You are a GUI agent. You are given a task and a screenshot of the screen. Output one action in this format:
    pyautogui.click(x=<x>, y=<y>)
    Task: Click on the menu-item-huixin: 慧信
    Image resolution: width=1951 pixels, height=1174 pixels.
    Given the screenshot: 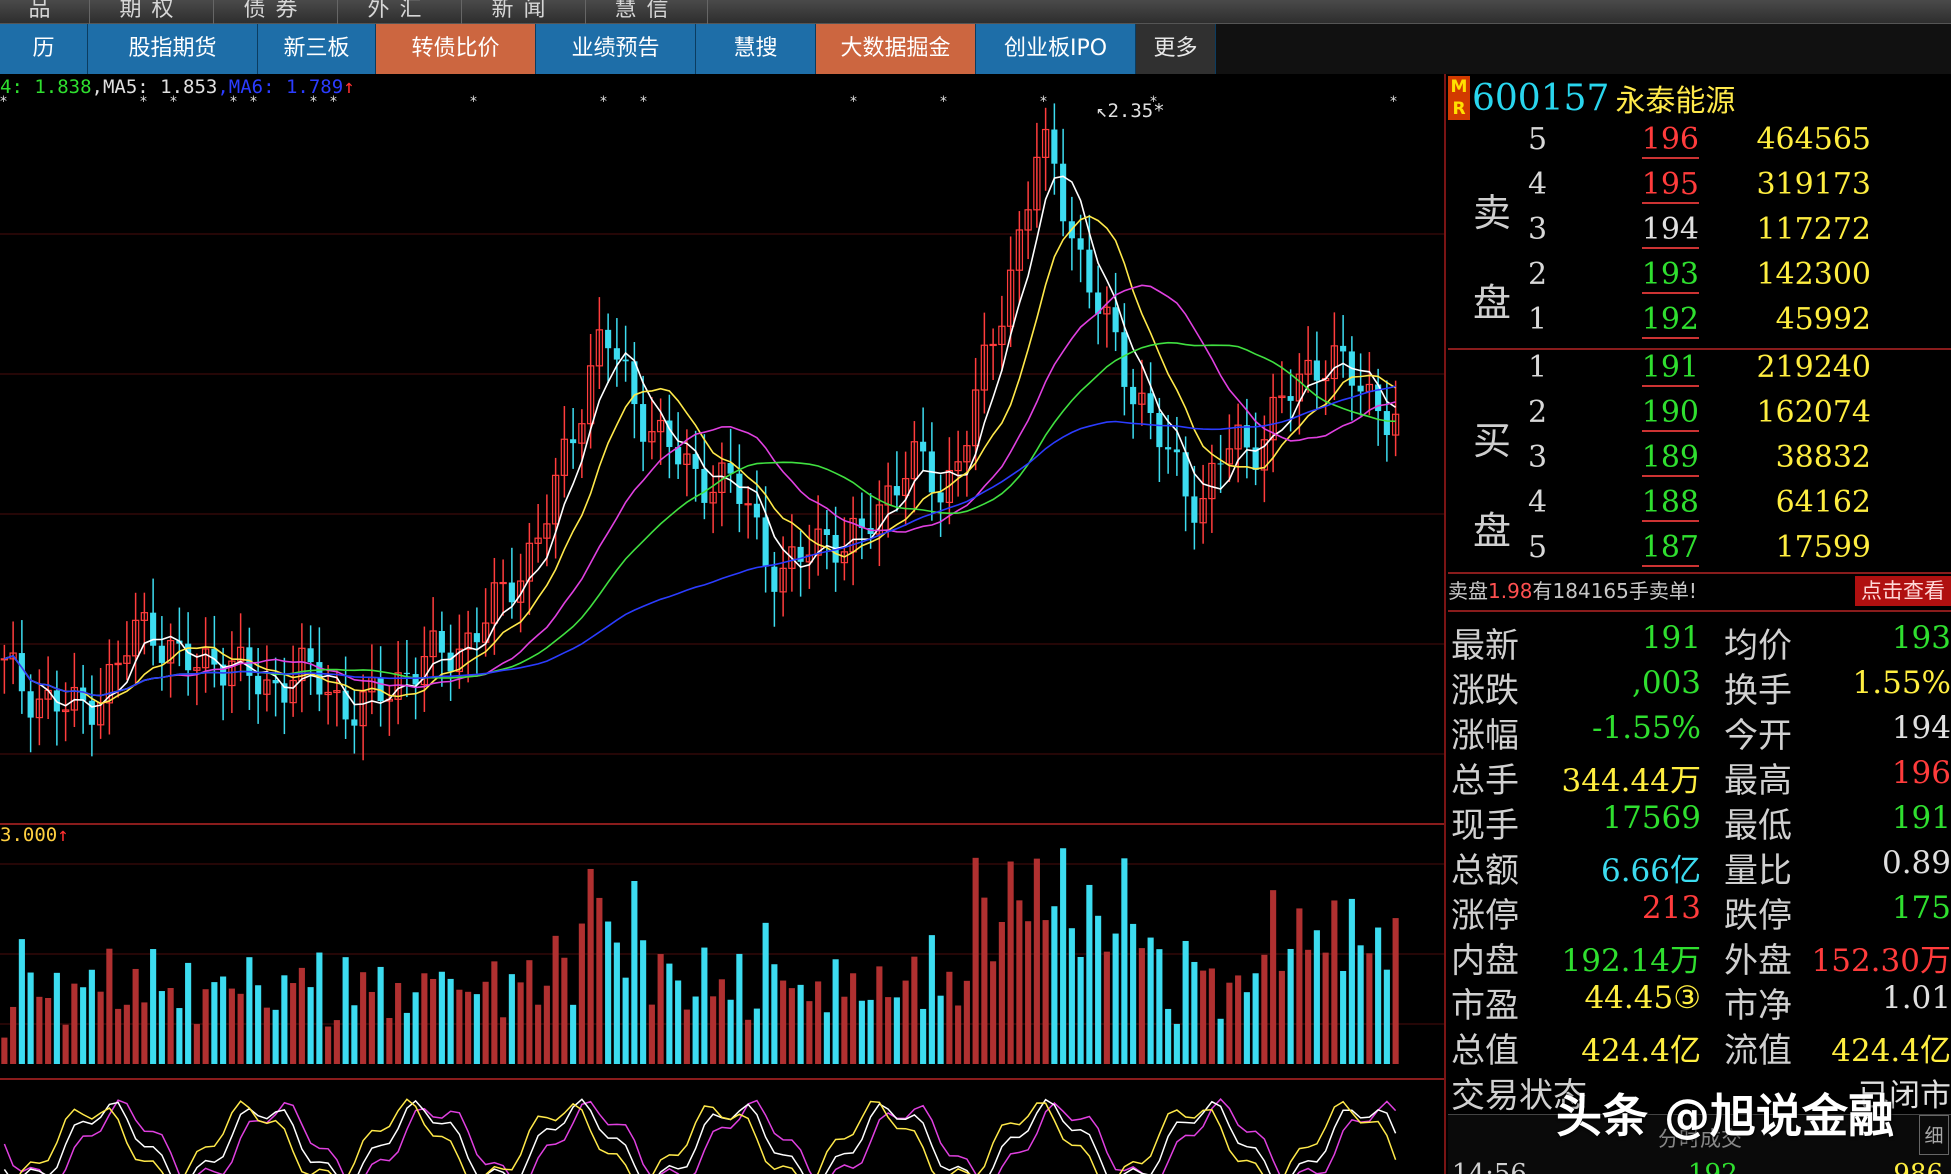 What is the action you would take?
    pyautogui.click(x=647, y=12)
    